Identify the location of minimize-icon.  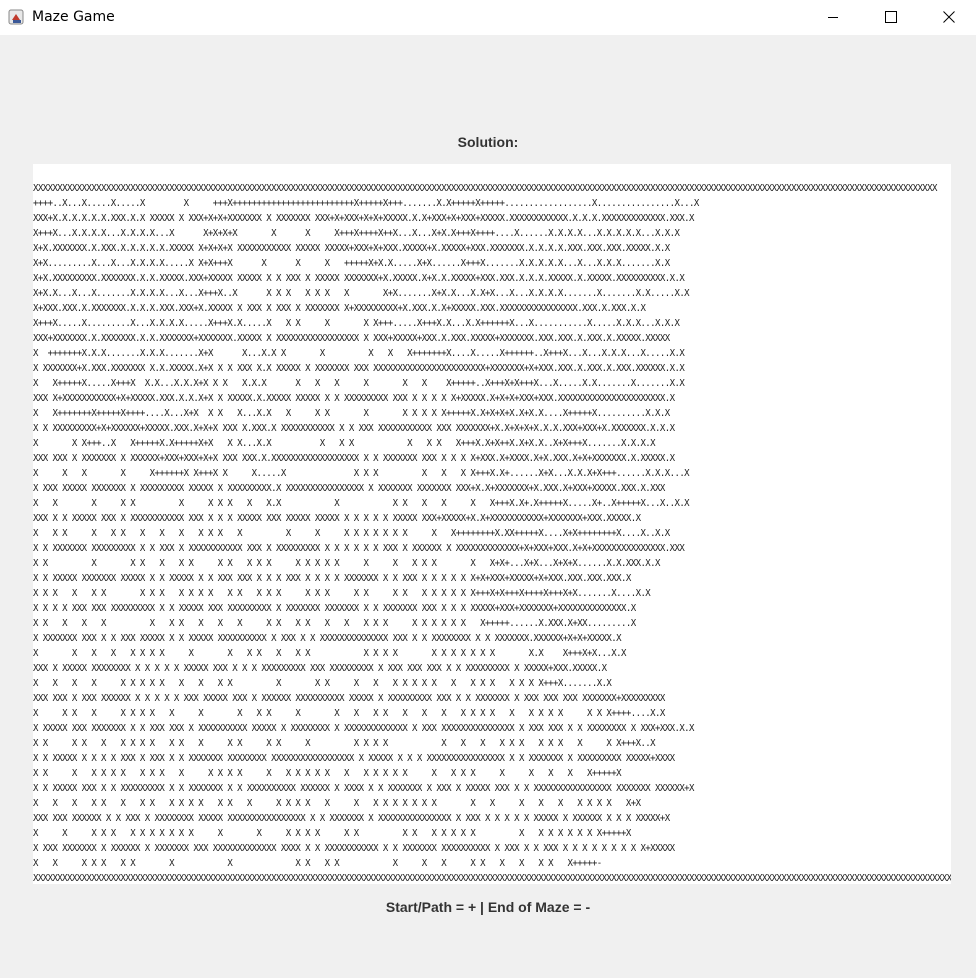
(833, 17).